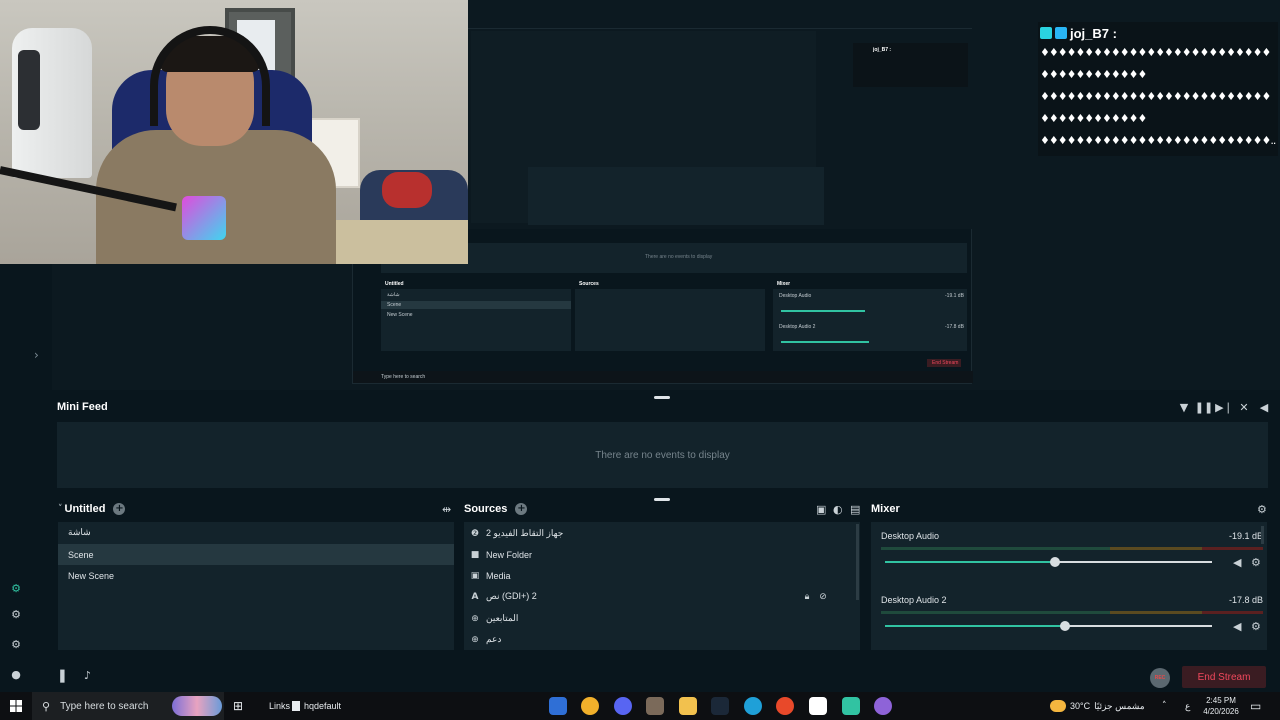  I want to click on scene-transitions-icon: ⇹, so click(446, 509).